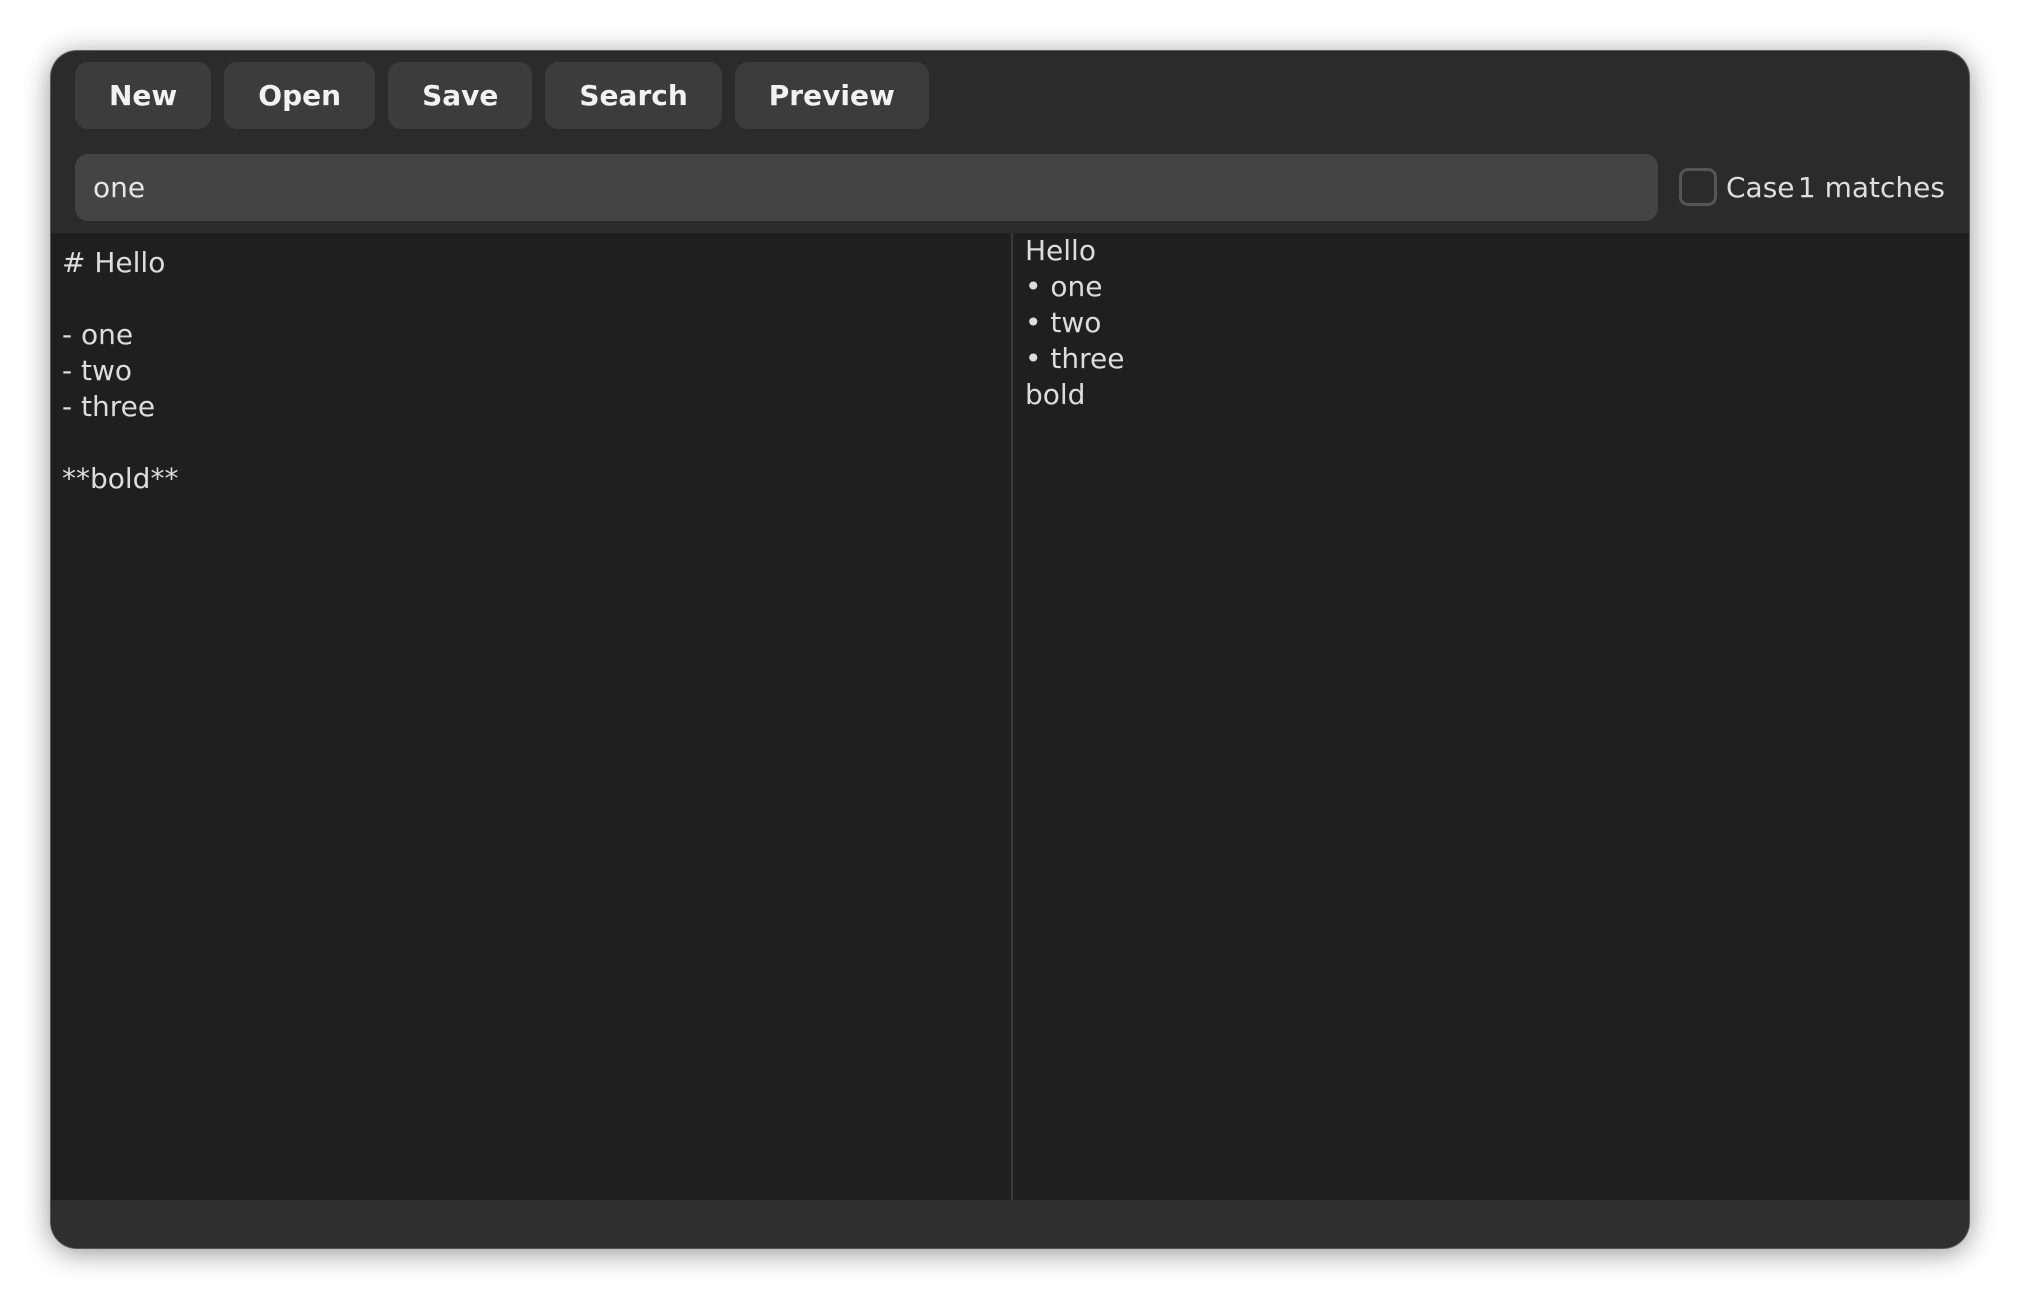 The height and width of the screenshot is (1300, 2020). Describe the element at coordinates (1064, 286) in the screenshot. I see `preview-line: • one` at that location.